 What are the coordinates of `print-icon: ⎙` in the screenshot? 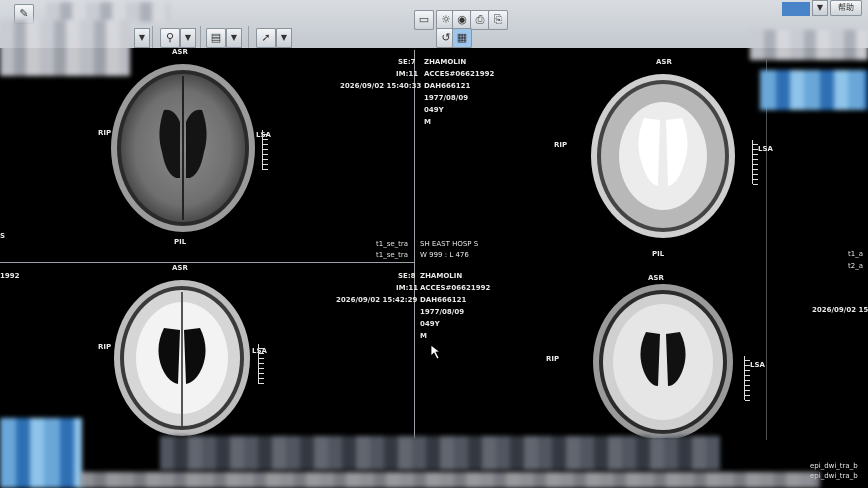 It's located at (480, 20).